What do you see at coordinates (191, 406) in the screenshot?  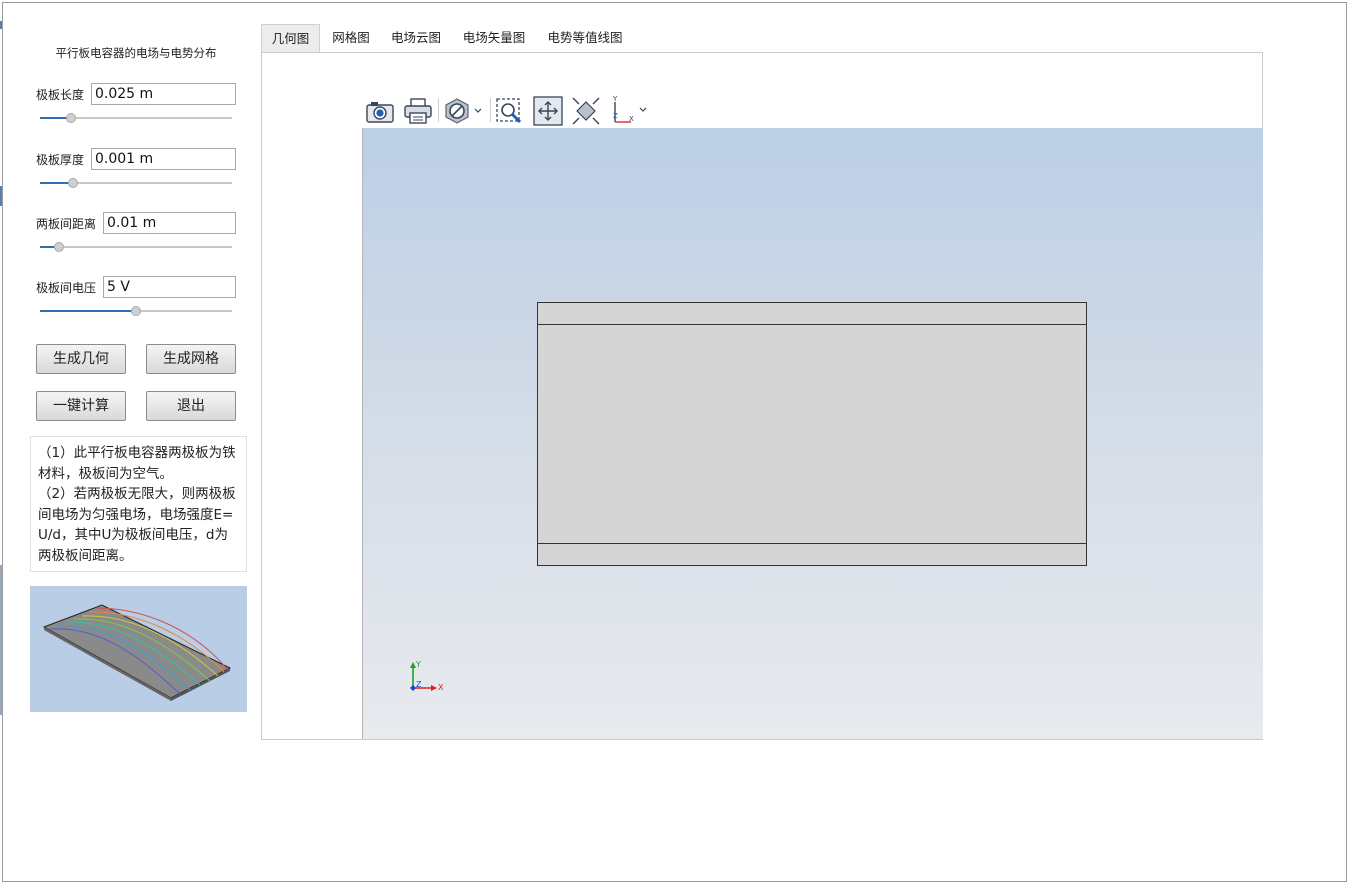 I see `exit-button: 退出` at bounding box center [191, 406].